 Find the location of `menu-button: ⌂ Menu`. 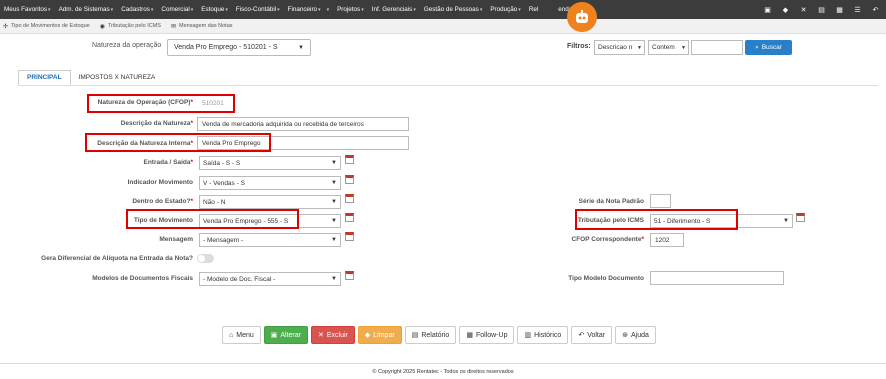

menu-button: ⌂ Menu is located at coordinates (241, 335).